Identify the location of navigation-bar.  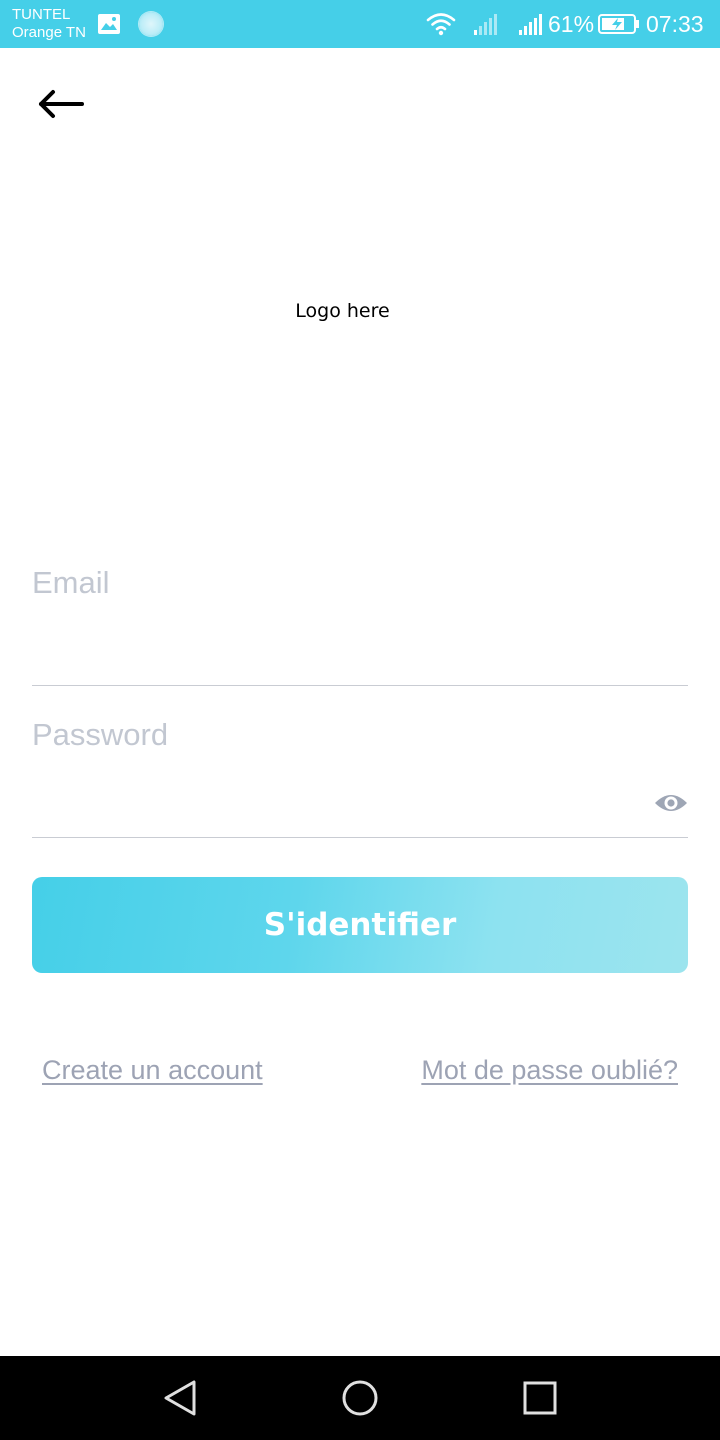
(360, 1398).